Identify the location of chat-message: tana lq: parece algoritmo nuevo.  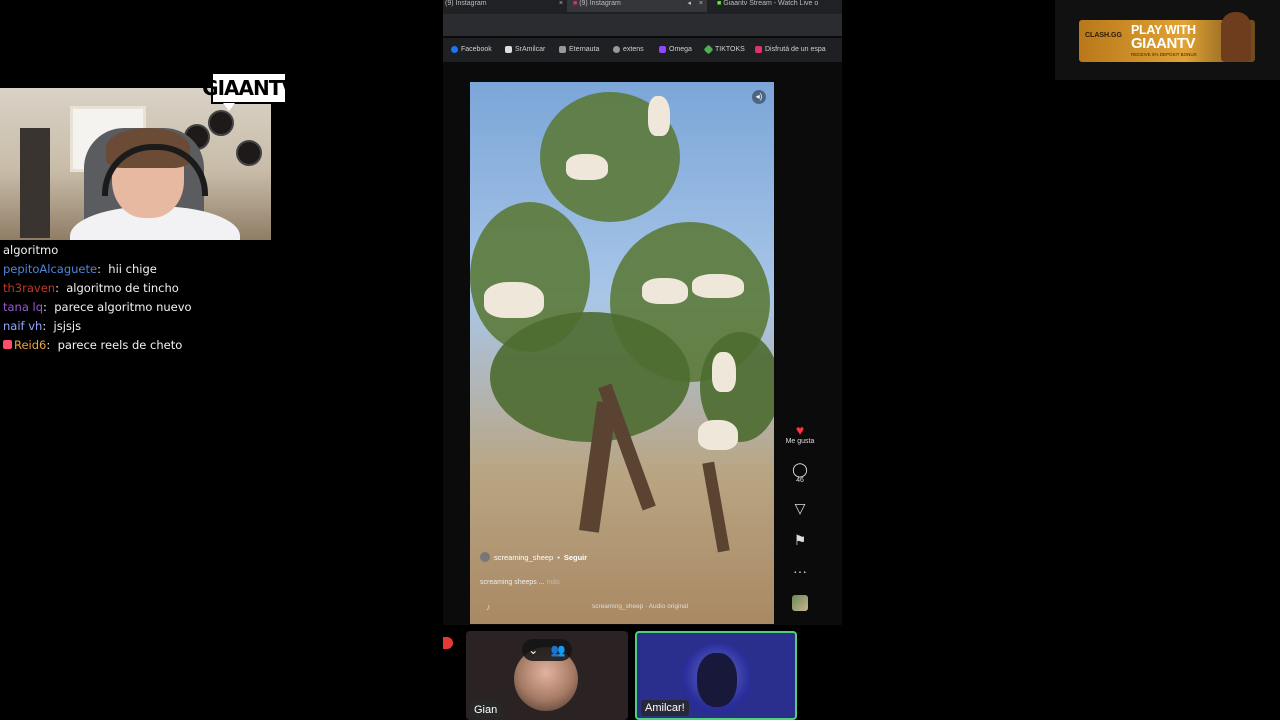
(97, 307).